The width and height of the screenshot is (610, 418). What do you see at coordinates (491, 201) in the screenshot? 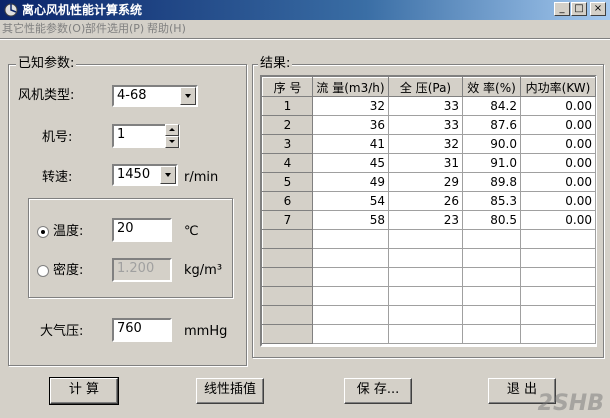
I see `table-cell: 85.3` at bounding box center [491, 201].